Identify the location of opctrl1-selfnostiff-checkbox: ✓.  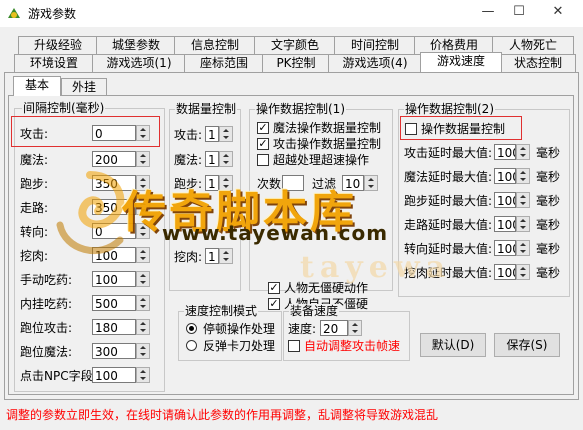
(274, 304).